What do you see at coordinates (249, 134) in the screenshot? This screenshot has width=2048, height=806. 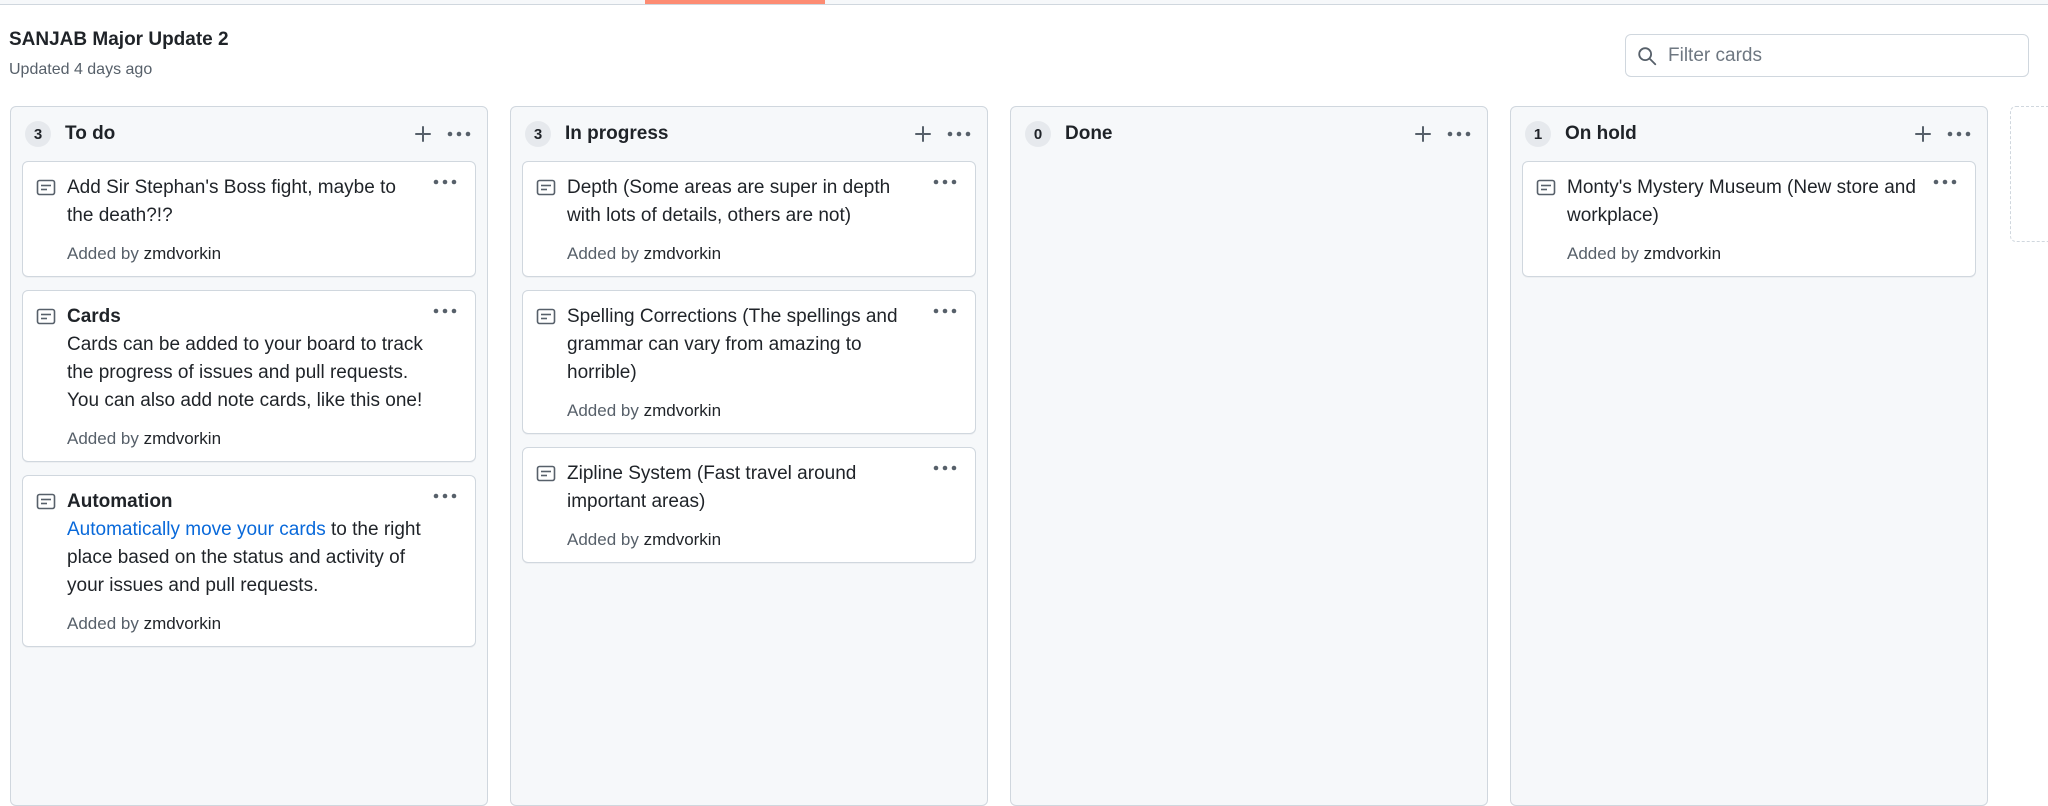 I see `column-header: 3 To do` at bounding box center [249, 134].